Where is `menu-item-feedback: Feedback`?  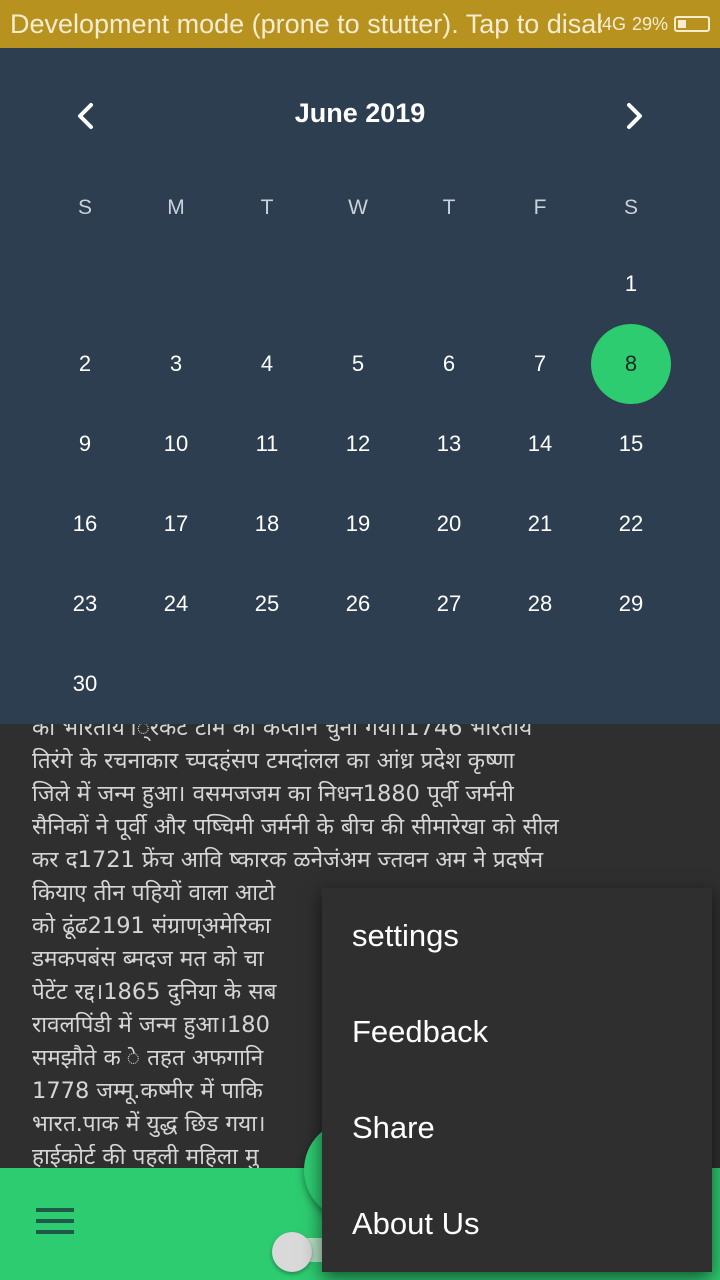 menu-item-feedback: Feedback is located at coordinates (517, 1032).